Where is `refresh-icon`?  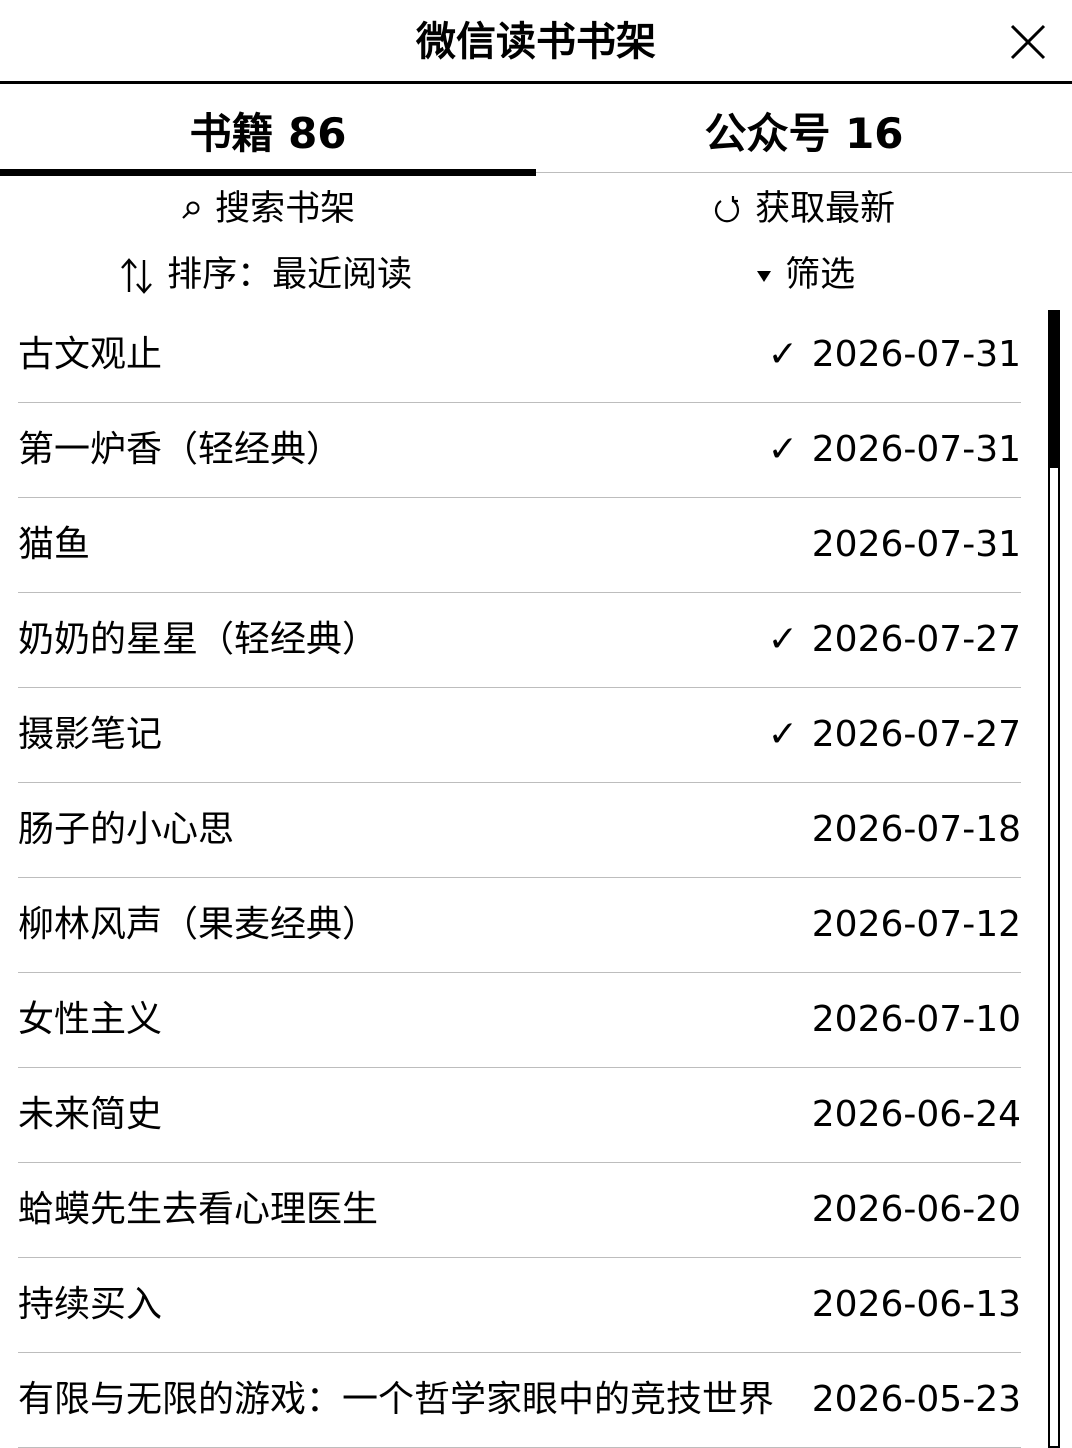 refresh-icon is located at coordinates (727, 209).